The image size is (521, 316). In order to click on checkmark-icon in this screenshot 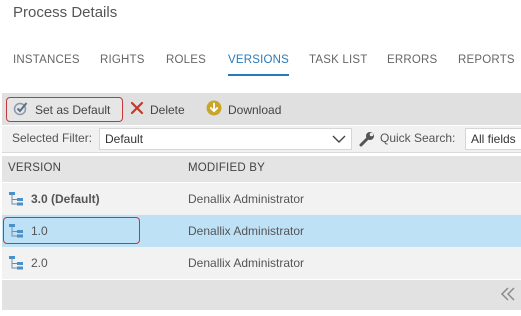, I will do `click(21, 109)`.